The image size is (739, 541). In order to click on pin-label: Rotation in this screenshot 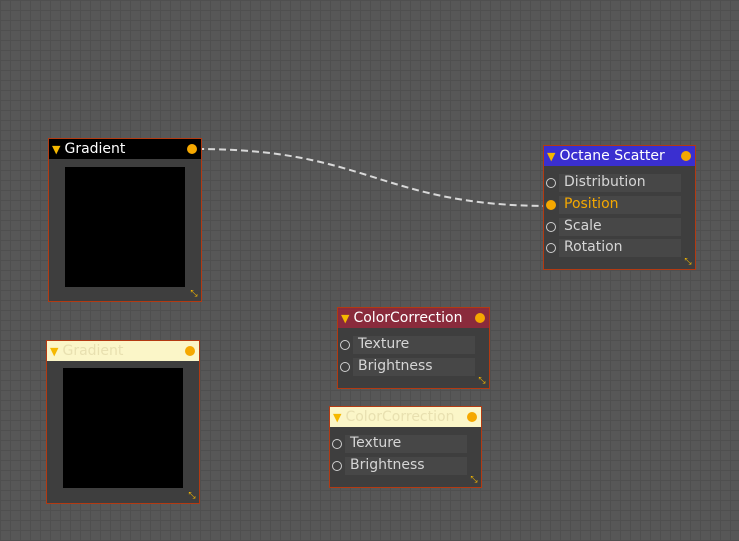, I will do `click(593, 247)`.